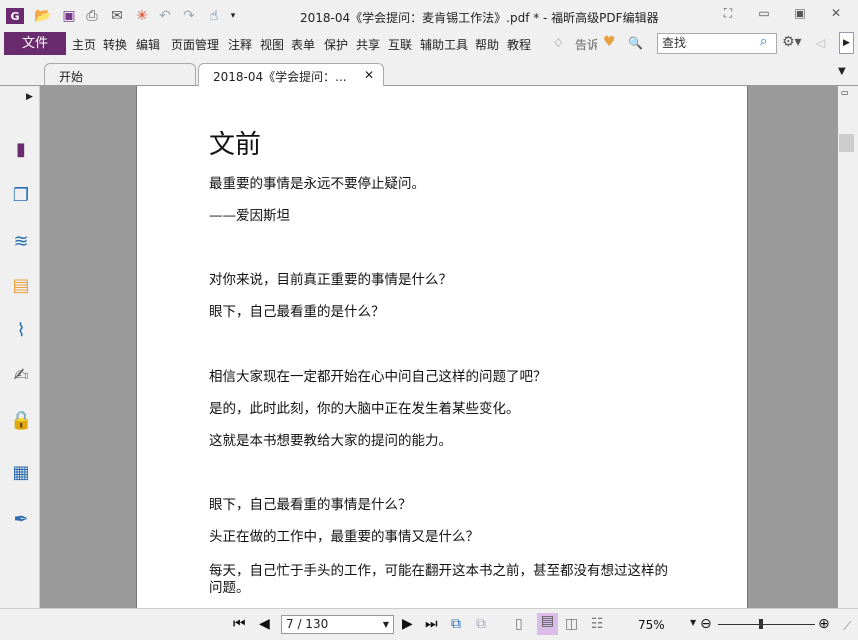 The height and width of the screenshot is (640, 858). I want to click on next-page-icon: ▶, so click(407, 624).